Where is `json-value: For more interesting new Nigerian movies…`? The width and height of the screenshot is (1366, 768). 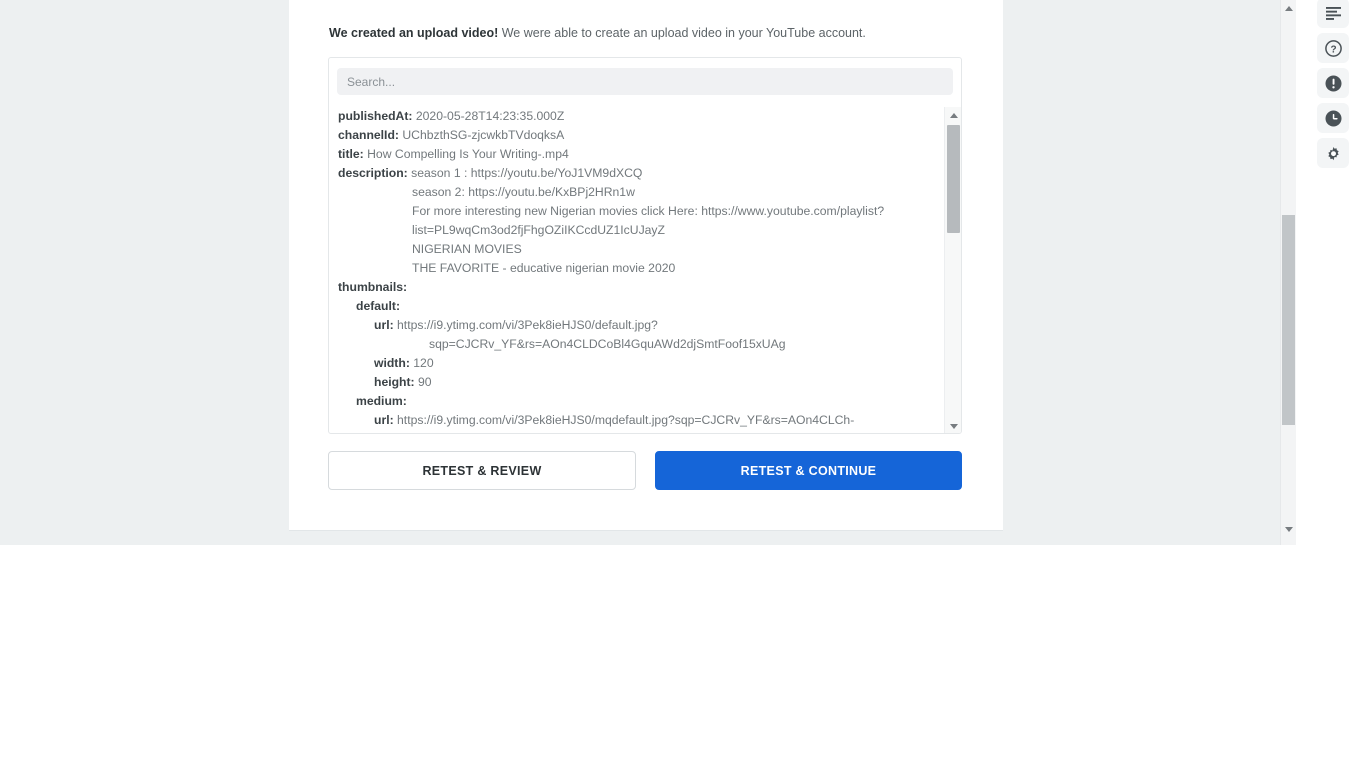 json-value: For more interesting new Nigerian movies… is located at coordinates (648, 211).